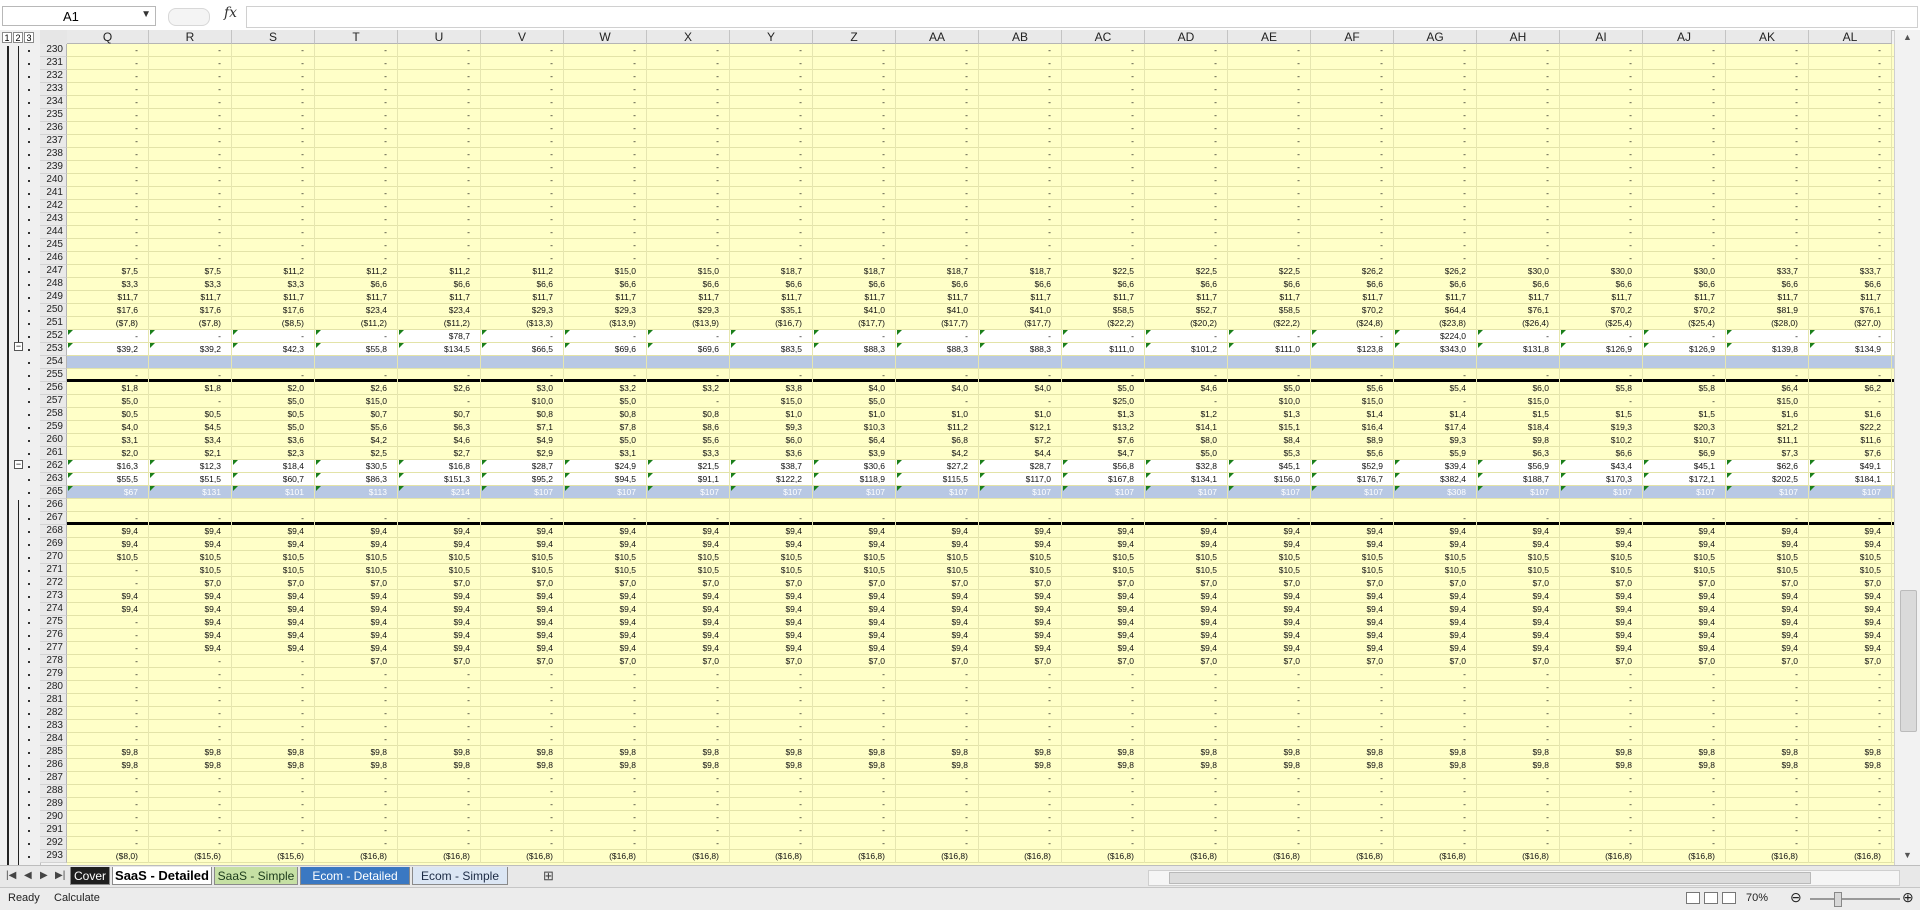  Describe the element at coordinates (356, 492) in the screenshot. I see `cell: $113` at that location.